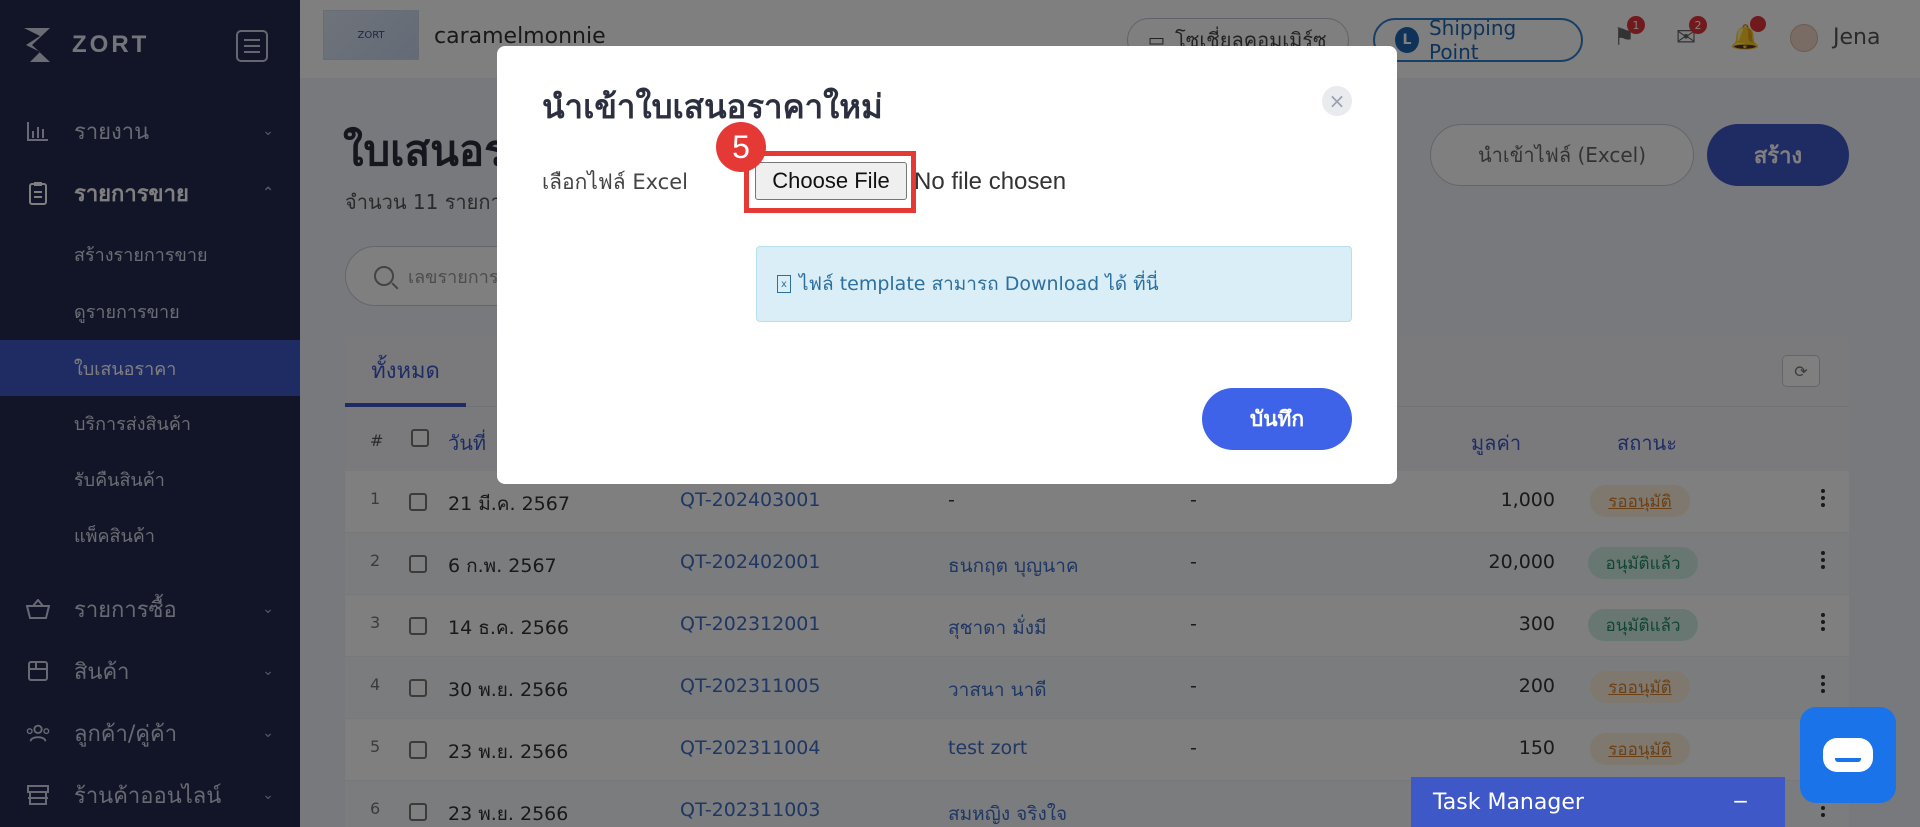 This screenshot has height=827, width=1920. What do you see at coordinates (1277, 419) in the screenshot?
I see `save-button: บันทึก` at bounding box center [1277, 419].